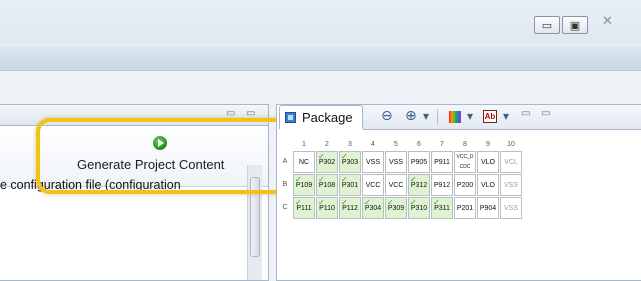  Describe the element at coordinates (545, 113) in the screenshot. I see `package-maximize-icon: ▭` at that location.